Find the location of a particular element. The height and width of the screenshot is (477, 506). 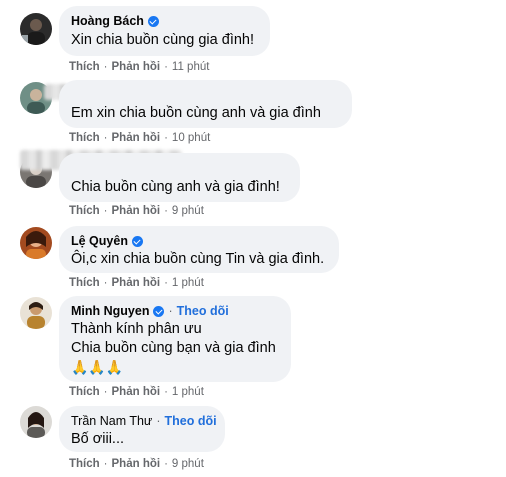

comment-text: Ôi,c xin chia buồn cùng Tin và gia đình. is located at coordinates (198, 259).